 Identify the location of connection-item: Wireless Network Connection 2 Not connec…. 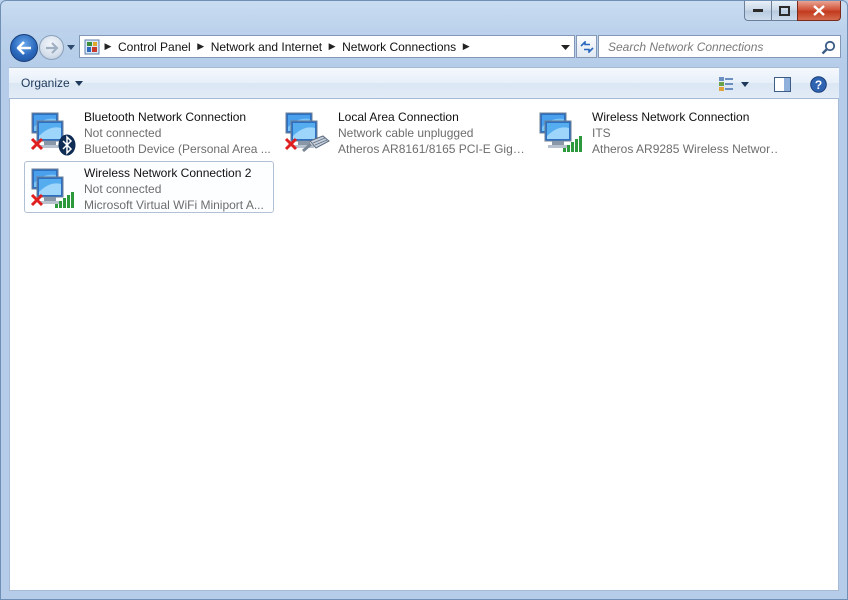
(149, 187).